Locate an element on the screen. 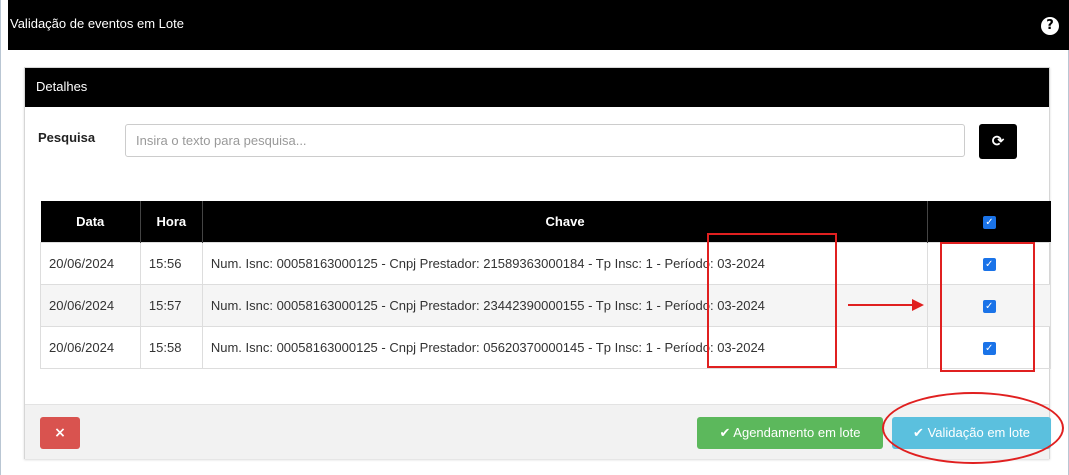 The width and height of the screenshot is (1069, 475). schedule-batch-button: ✔ Agendamento em lote is located at coordinates (790, 433).